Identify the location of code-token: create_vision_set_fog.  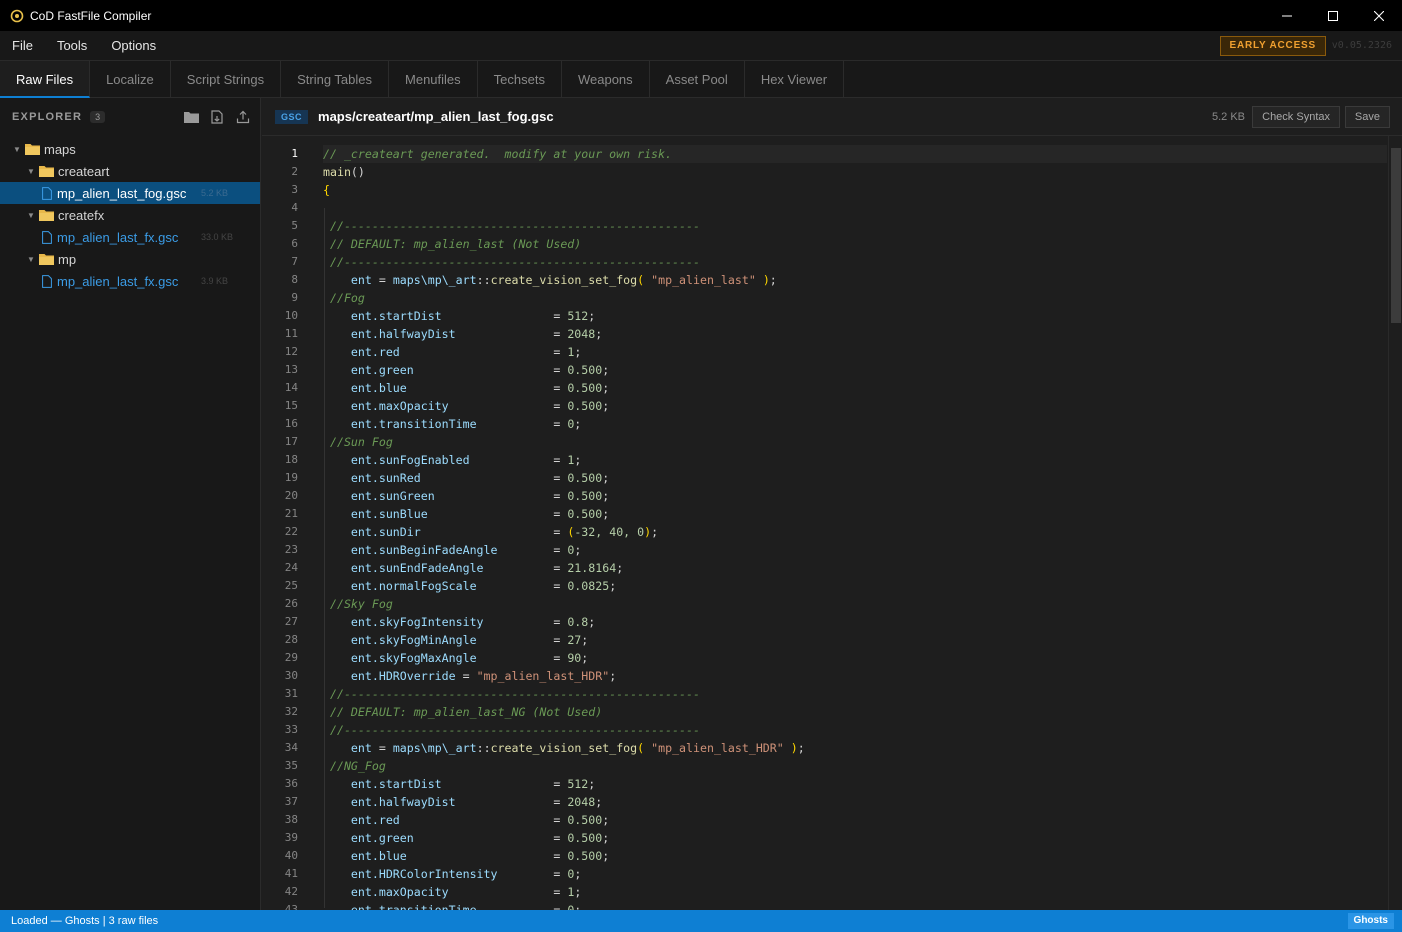
(564, 748).